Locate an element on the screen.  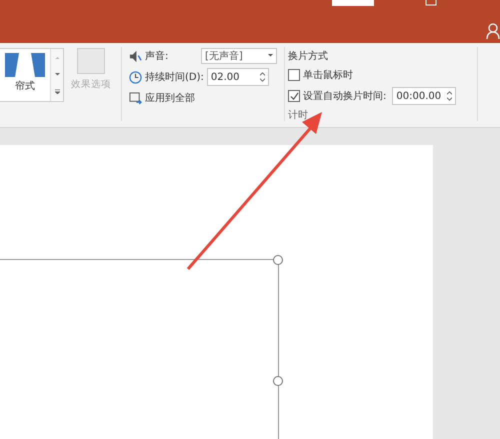
speaker-icon is located at coordinates (135, 56).